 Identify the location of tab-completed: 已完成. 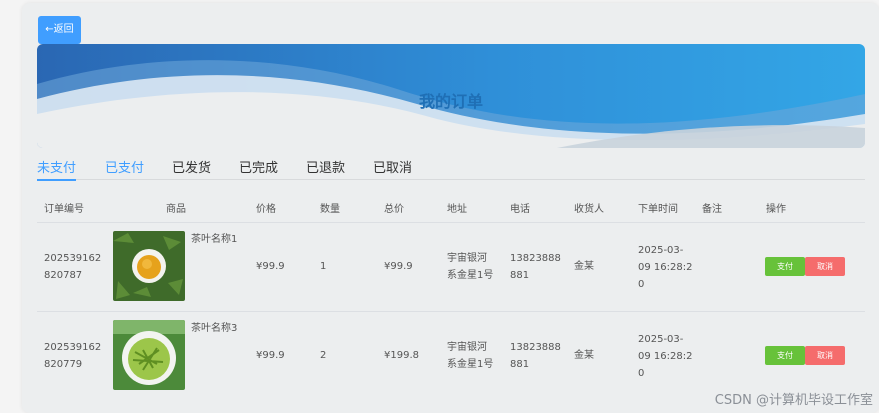
(258, 168).